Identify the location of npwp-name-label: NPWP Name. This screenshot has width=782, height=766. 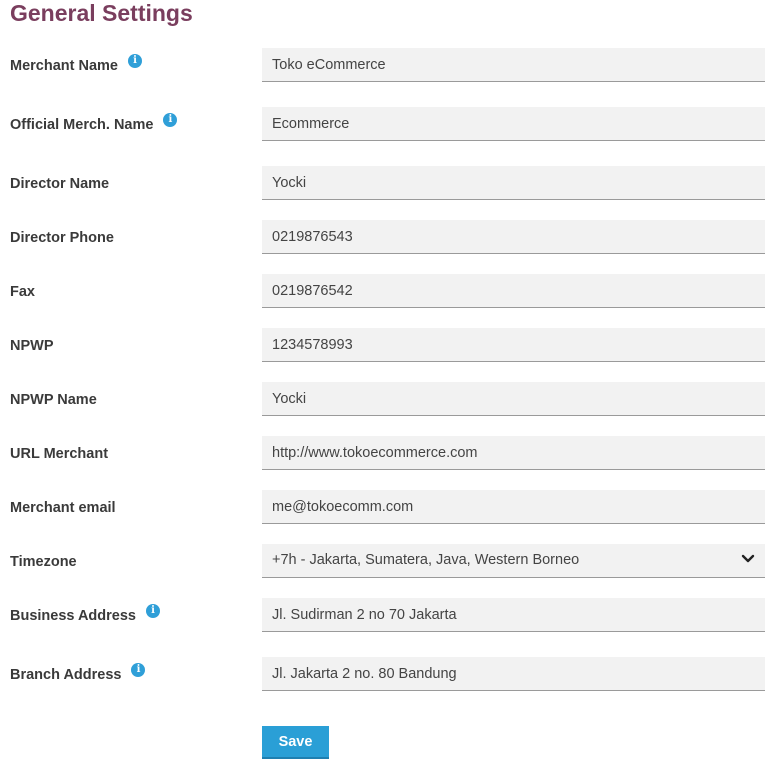
(53, 400).